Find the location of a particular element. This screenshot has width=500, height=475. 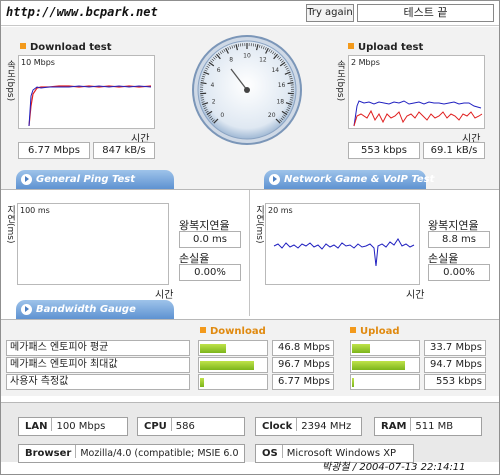

system-lan-value: 100 Mbps is located at coordinates (81, 426).